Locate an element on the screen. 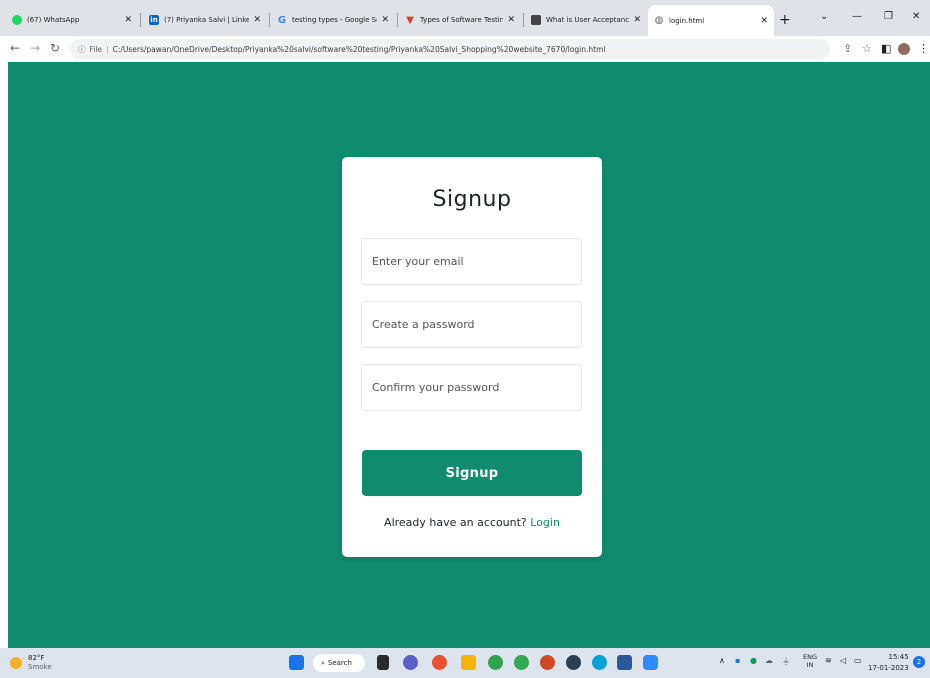 The width and height of the screenshot is (930, 678). chrome-icon is located at coordinates (521, 662).